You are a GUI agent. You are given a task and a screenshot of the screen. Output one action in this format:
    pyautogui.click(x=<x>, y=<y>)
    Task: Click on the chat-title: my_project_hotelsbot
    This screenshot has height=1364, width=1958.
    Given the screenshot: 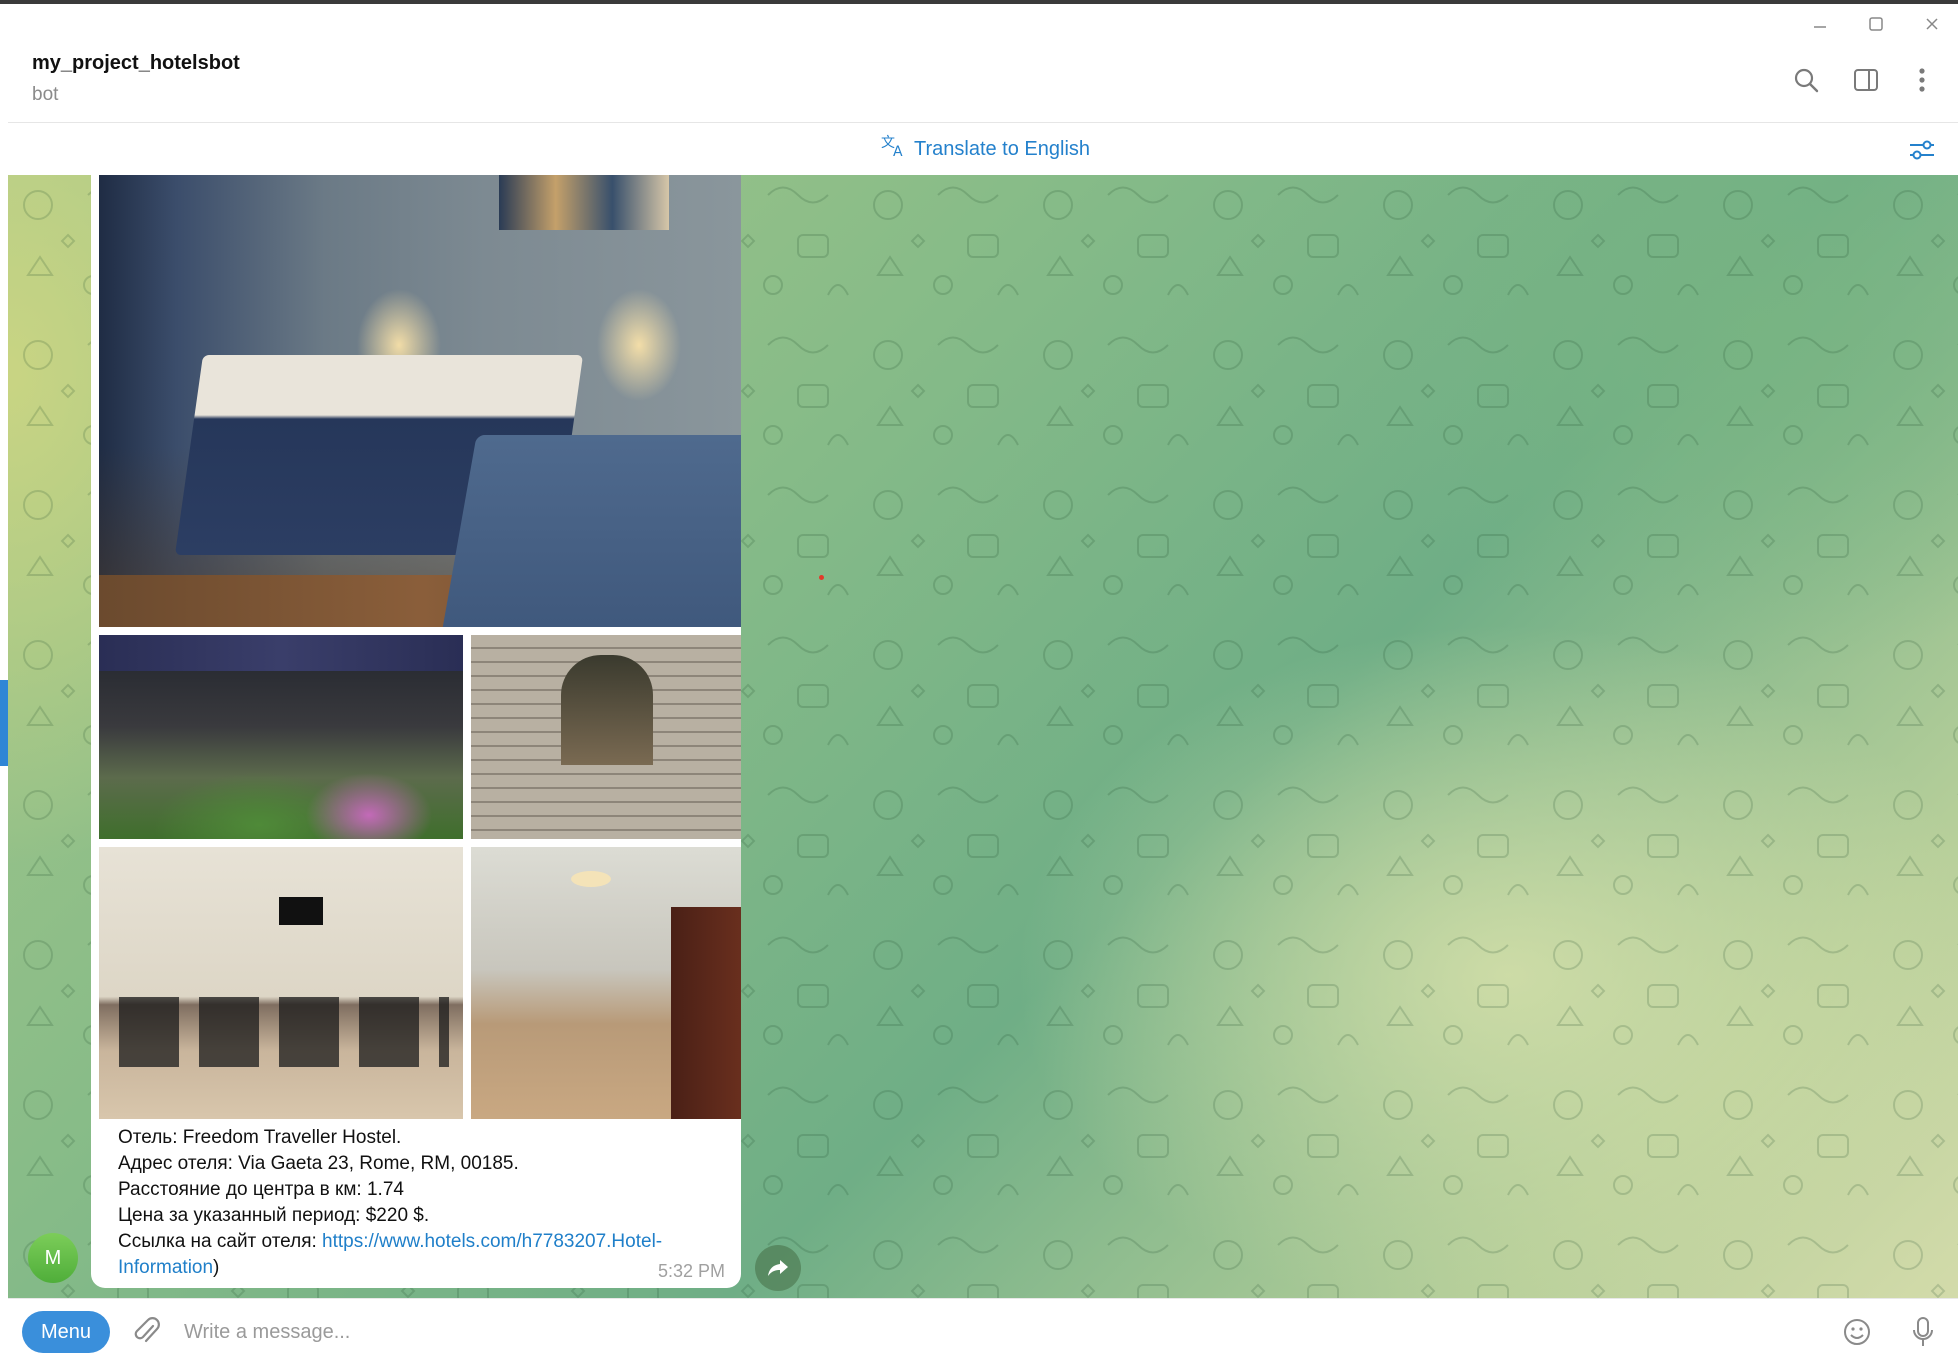 What is the action you would take?
    pyautogui.click(x=136, y=63)
    